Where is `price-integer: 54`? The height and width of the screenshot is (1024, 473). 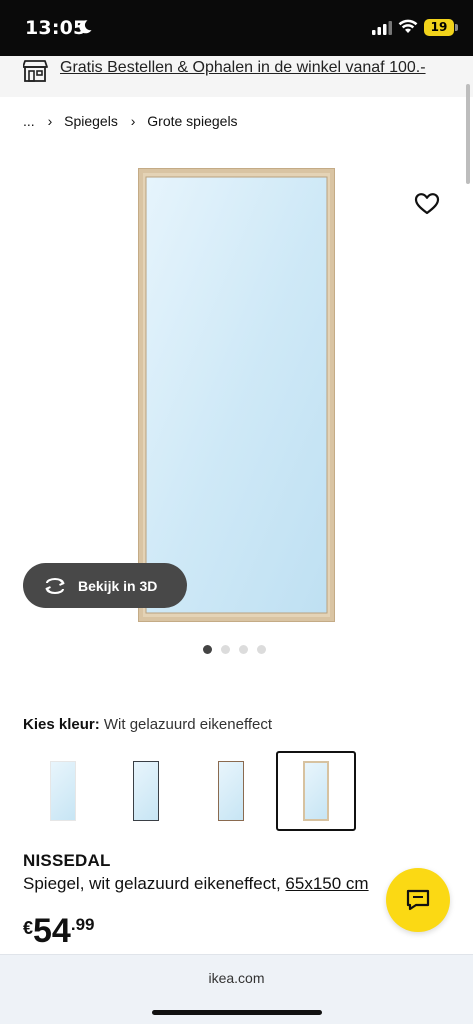 price-integer: 54 is located at coordinates (52, 931).